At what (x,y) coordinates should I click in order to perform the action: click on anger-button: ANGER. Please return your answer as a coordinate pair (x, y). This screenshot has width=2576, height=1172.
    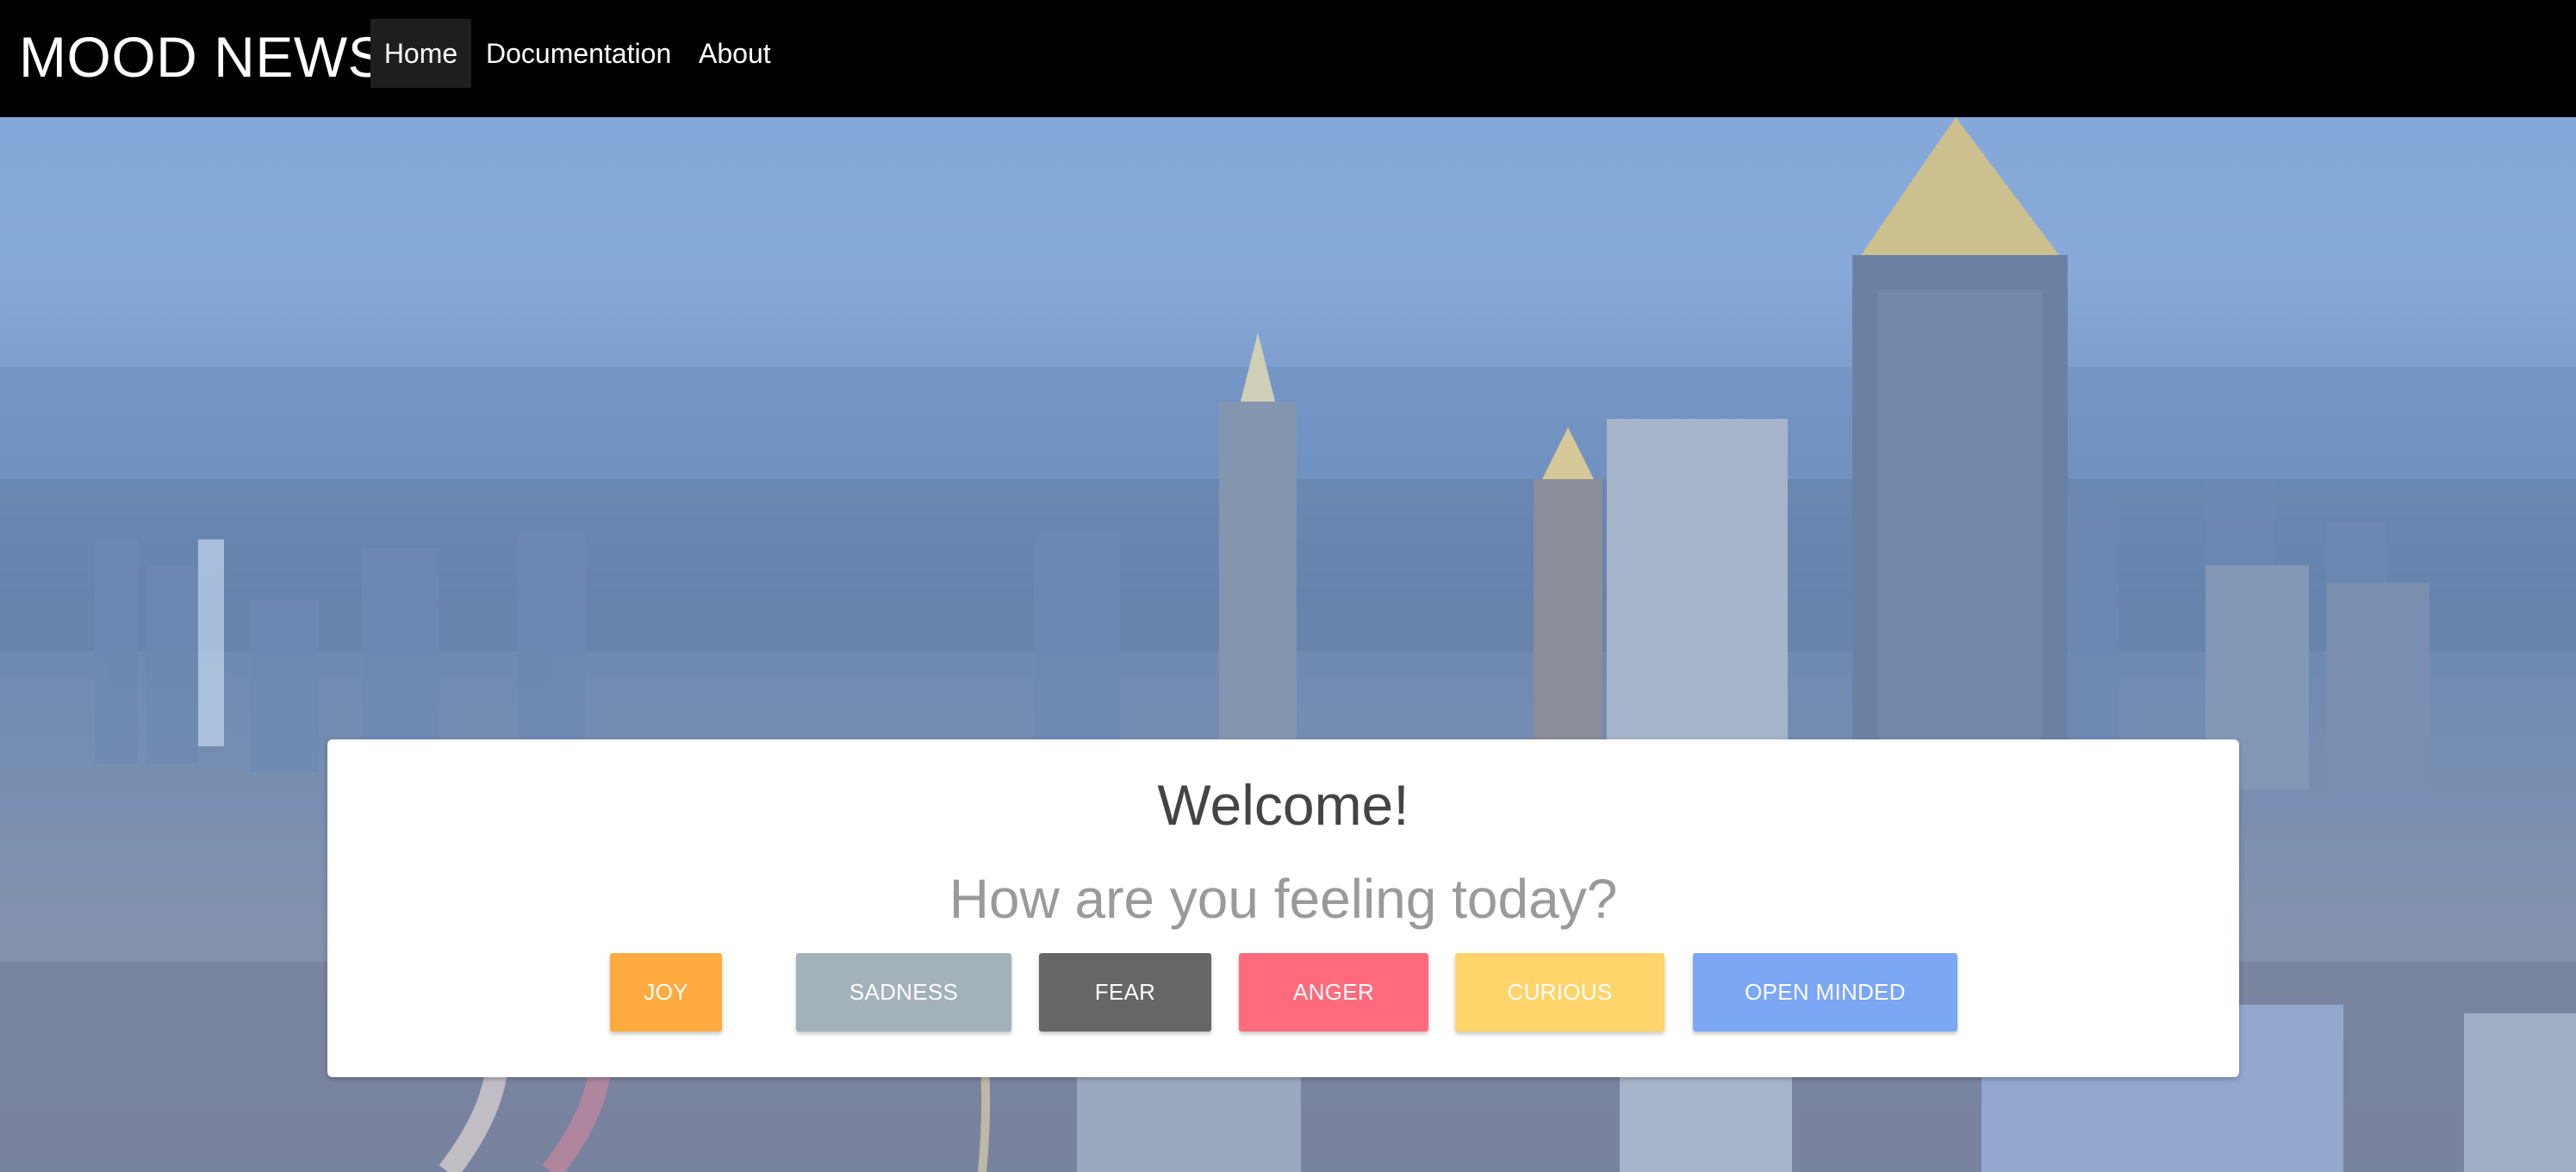
    Looking at the image, I should click on (1334, 992).